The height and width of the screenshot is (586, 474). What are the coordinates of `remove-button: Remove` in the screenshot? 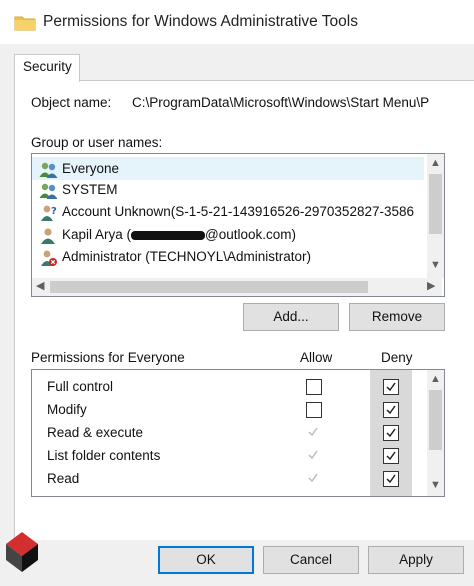 It's located at (397, 317).